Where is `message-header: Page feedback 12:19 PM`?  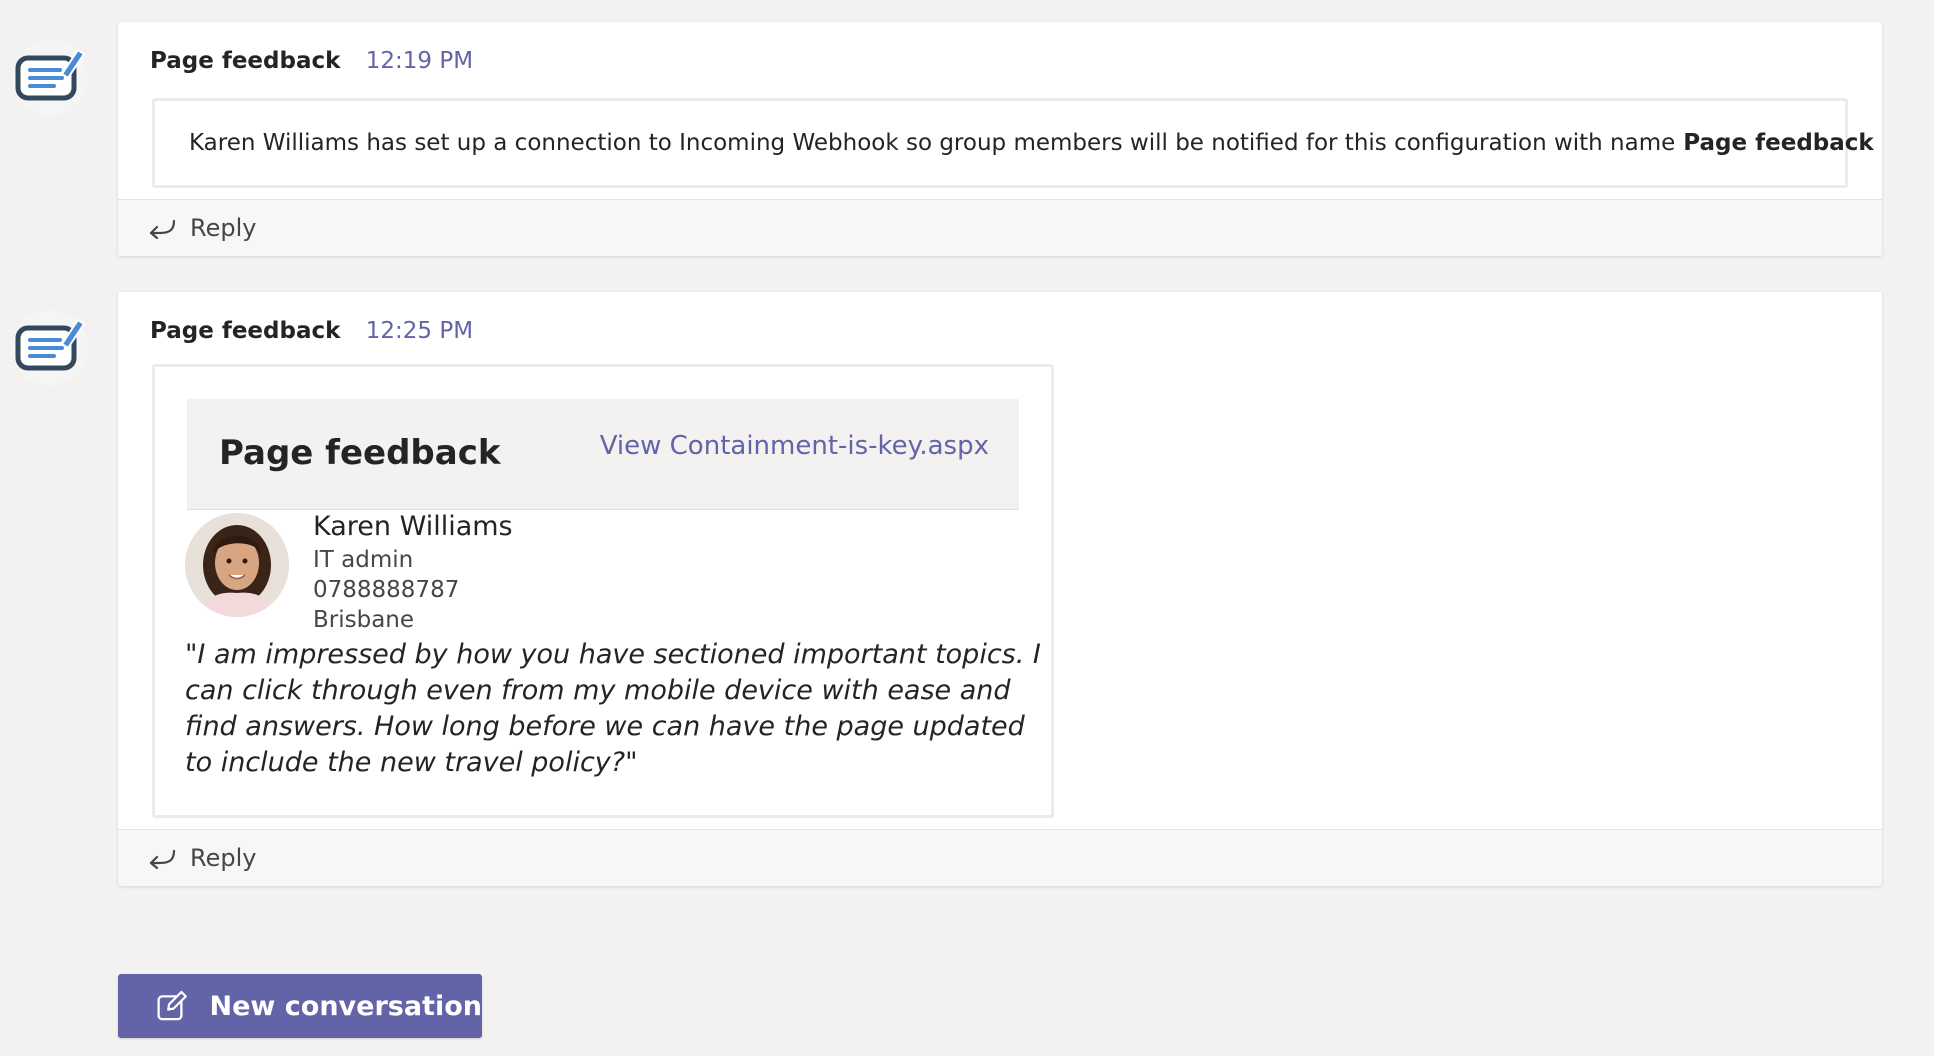 message-header: Page feedback 12:19 PM is located at coordinates (311, 61).